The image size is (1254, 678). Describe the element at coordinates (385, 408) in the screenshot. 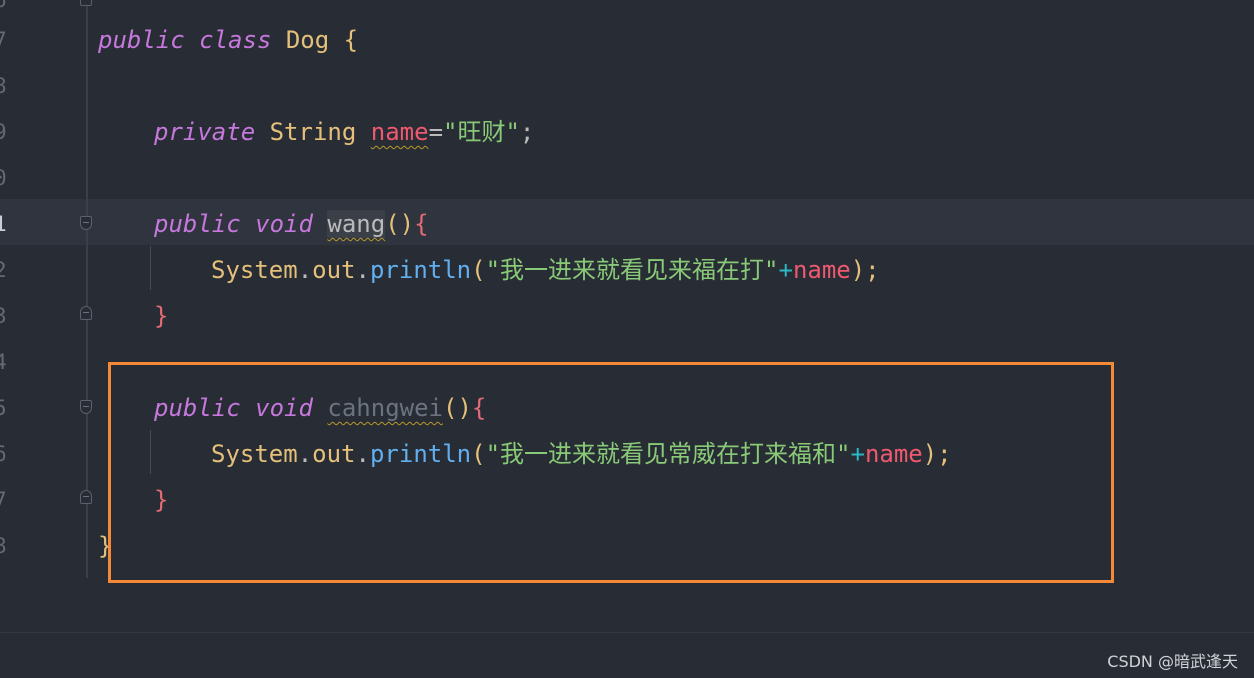

I see `method-name: cahngwei` at that location.